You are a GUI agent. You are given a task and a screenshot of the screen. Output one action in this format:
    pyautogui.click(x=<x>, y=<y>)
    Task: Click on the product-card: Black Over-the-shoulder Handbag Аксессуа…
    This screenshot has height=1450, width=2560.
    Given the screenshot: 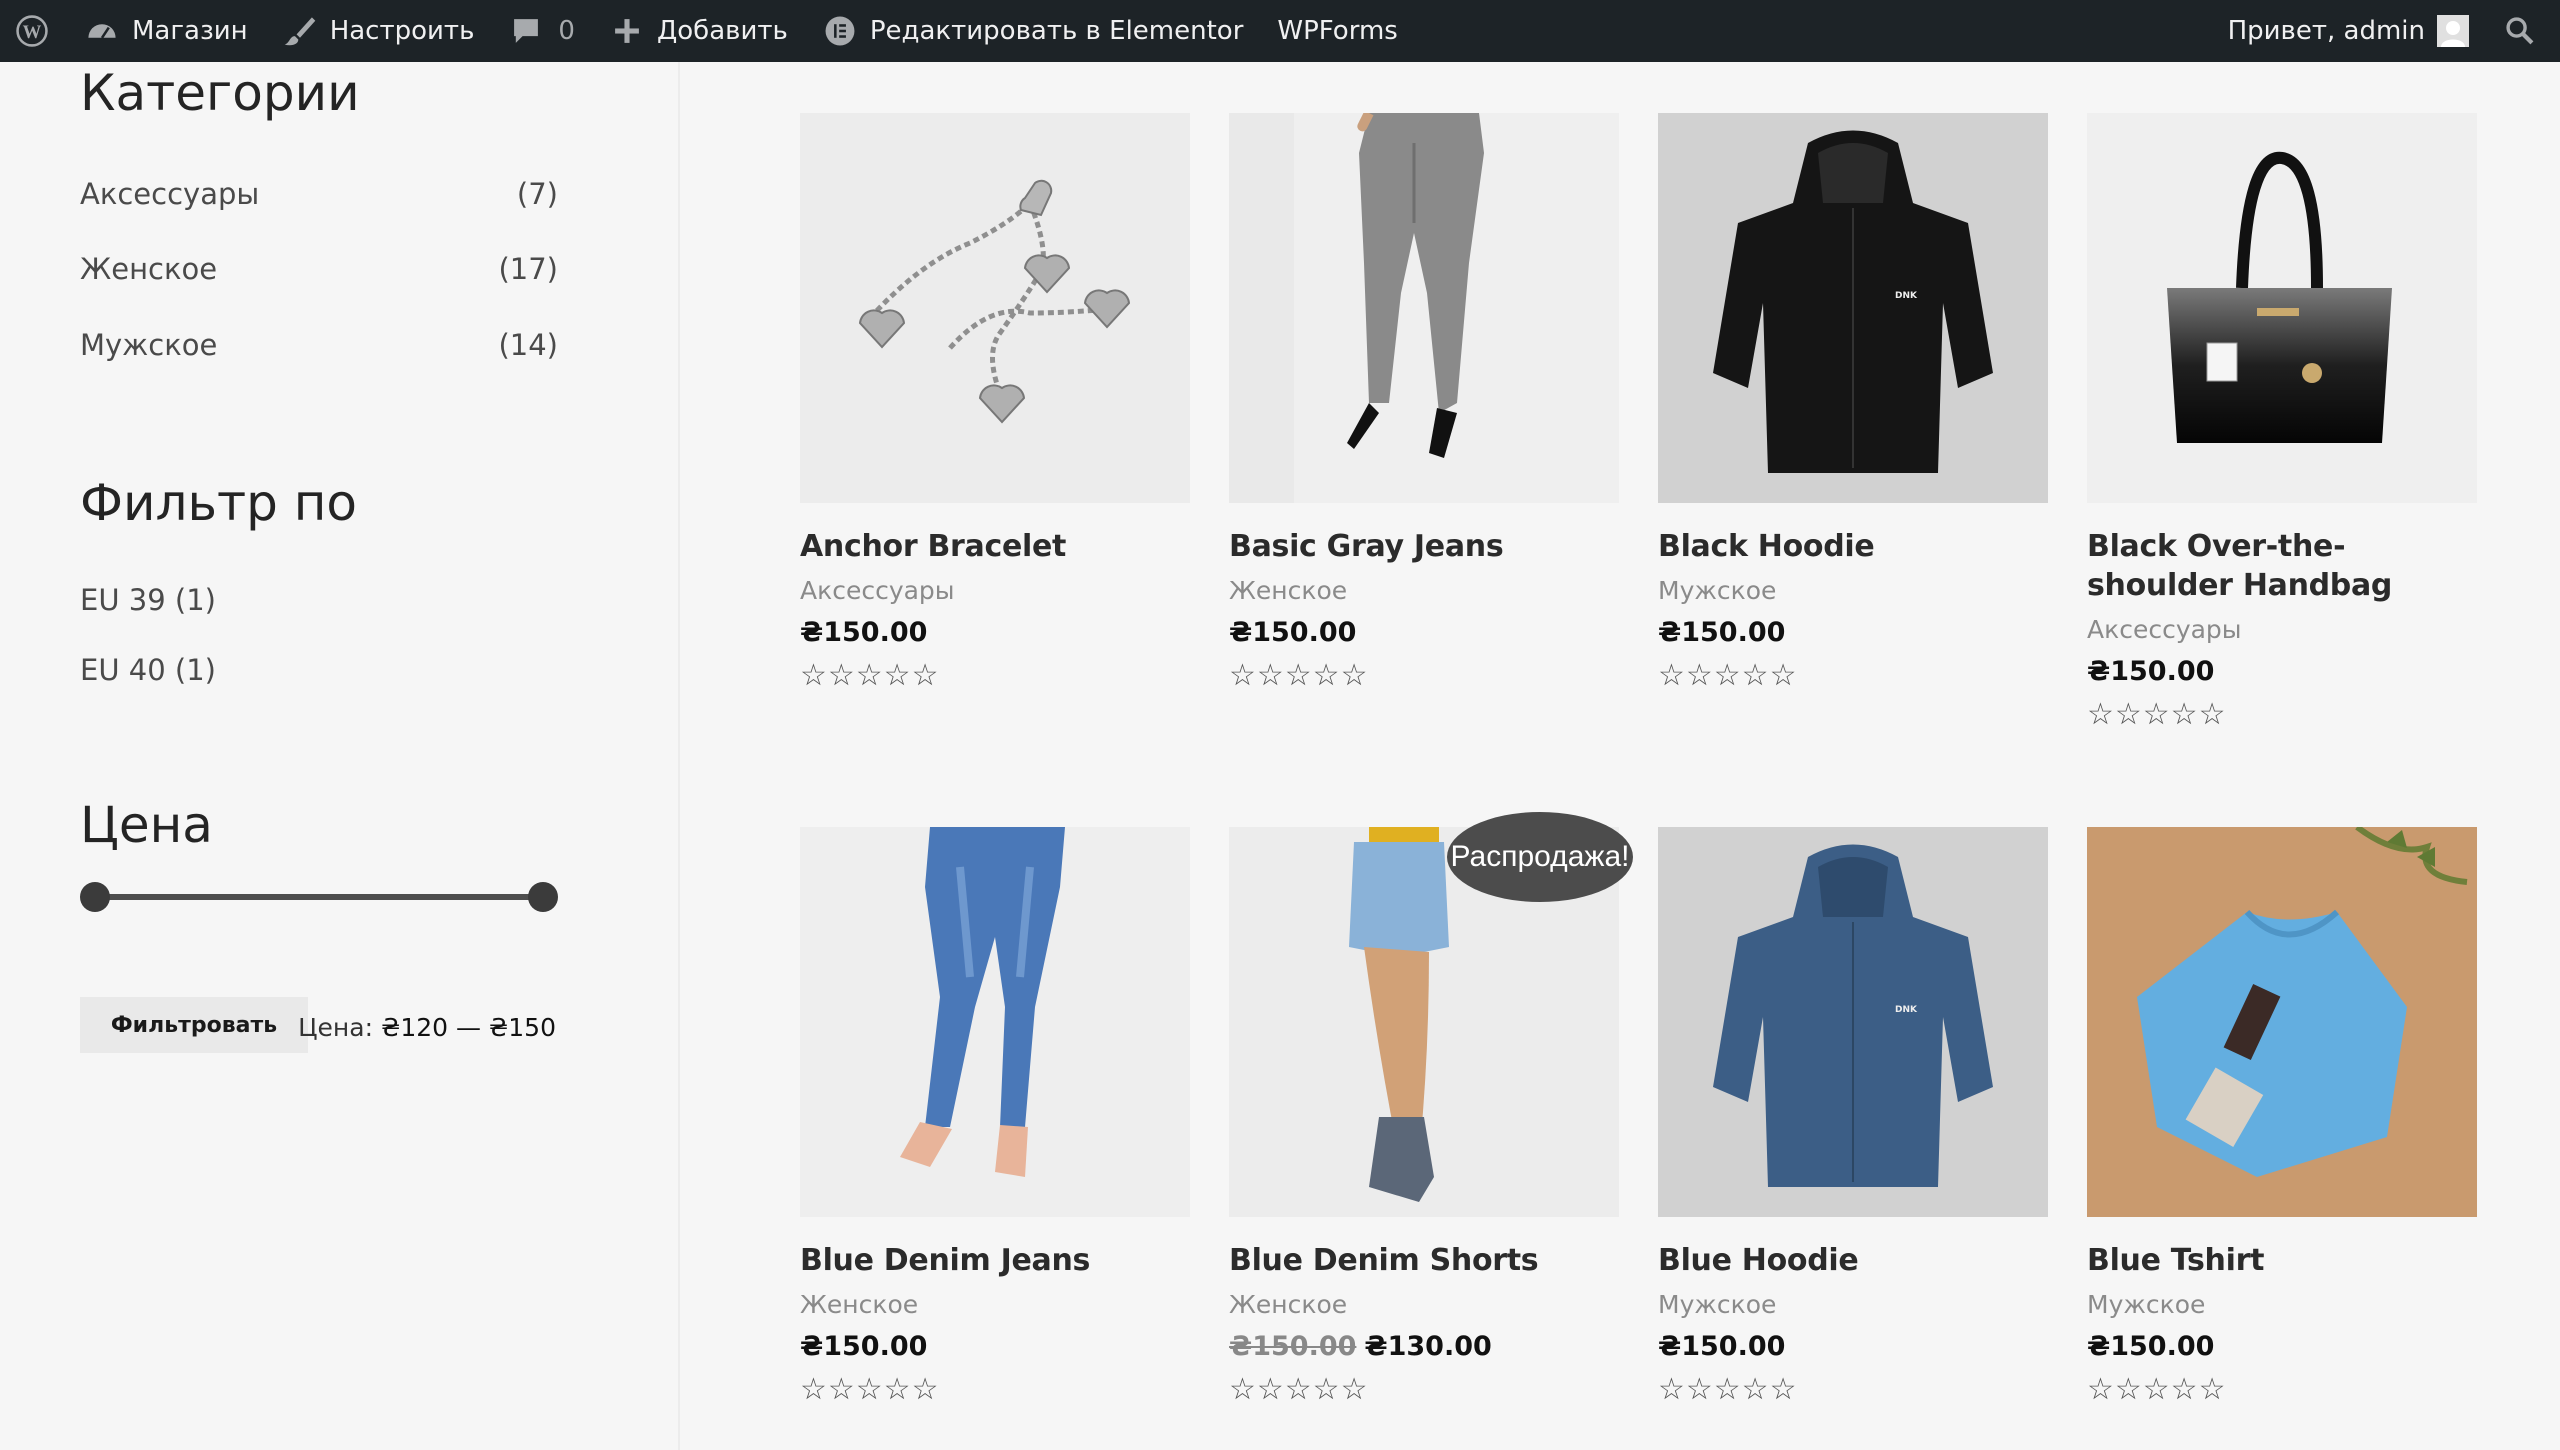 What is the action you would take?
    pyautogui.click(x=2282, y=422)
    